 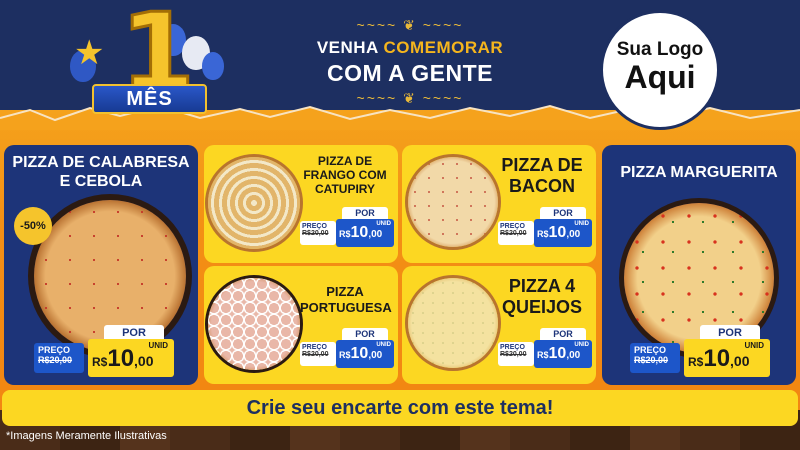 I want to click on product-title: PIZZA DE BACON, so click(x=542, y=175).